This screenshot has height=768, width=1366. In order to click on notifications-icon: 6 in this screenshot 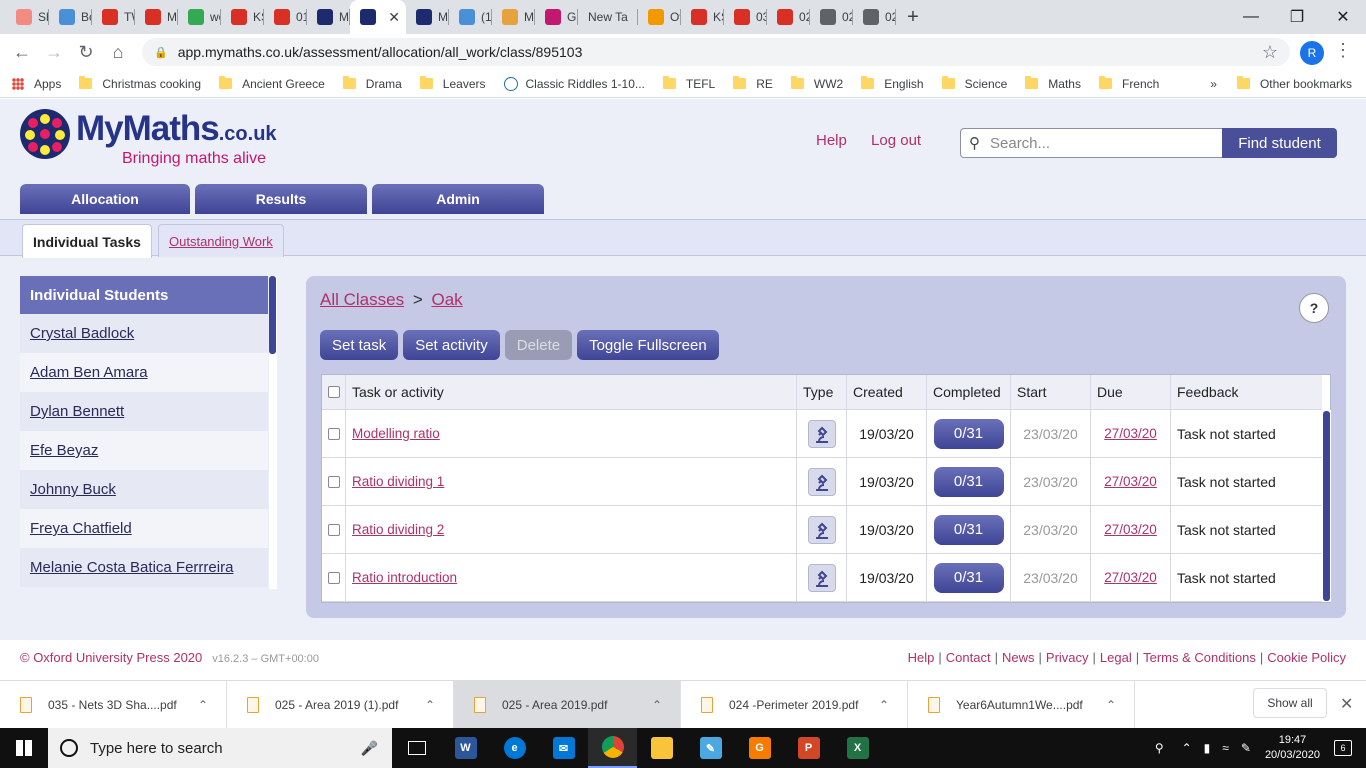, I will do `click(1343, 748)`.